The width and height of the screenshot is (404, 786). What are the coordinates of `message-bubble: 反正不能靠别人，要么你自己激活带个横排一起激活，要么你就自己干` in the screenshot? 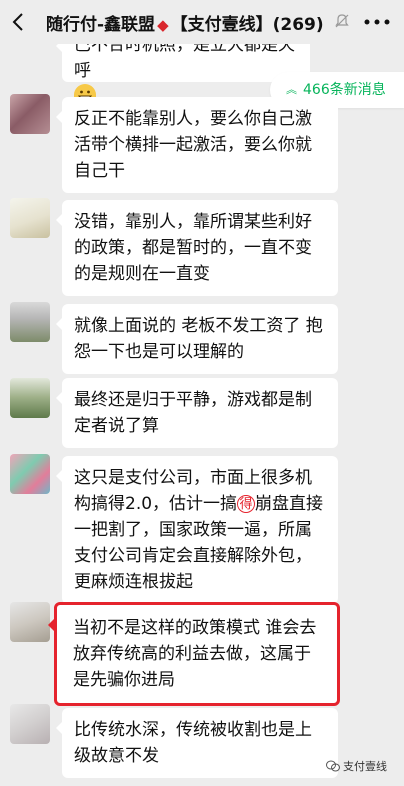 It's located at (197, 145).